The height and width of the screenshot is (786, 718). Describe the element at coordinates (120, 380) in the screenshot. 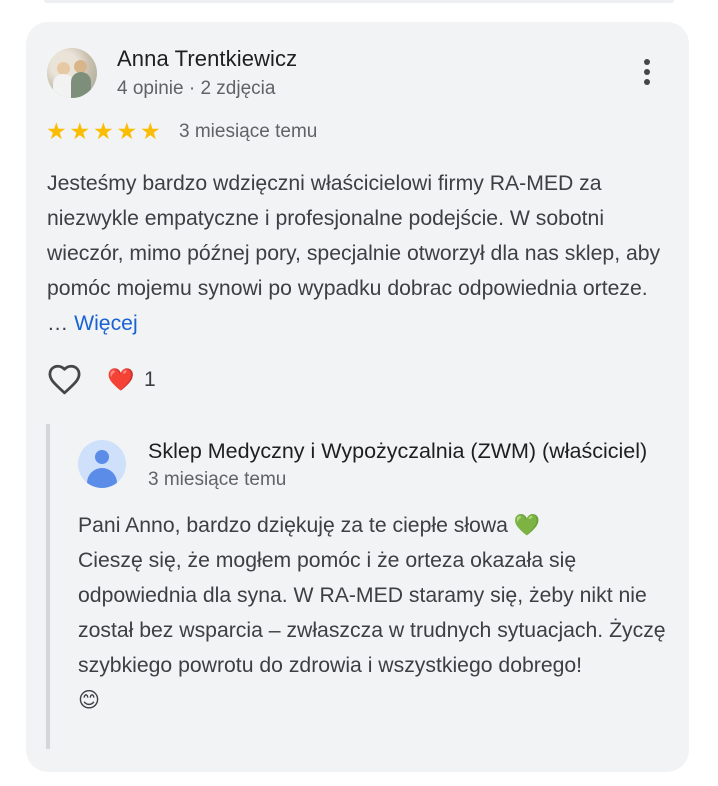

I see `heart-reaction-icon: ❤️` at that location.